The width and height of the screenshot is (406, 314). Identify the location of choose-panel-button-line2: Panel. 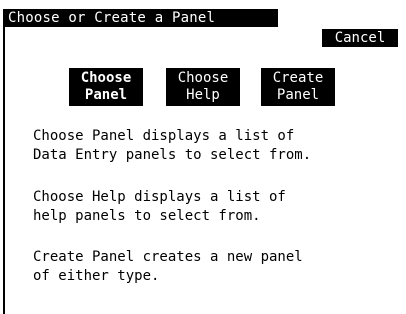
(106, 95).